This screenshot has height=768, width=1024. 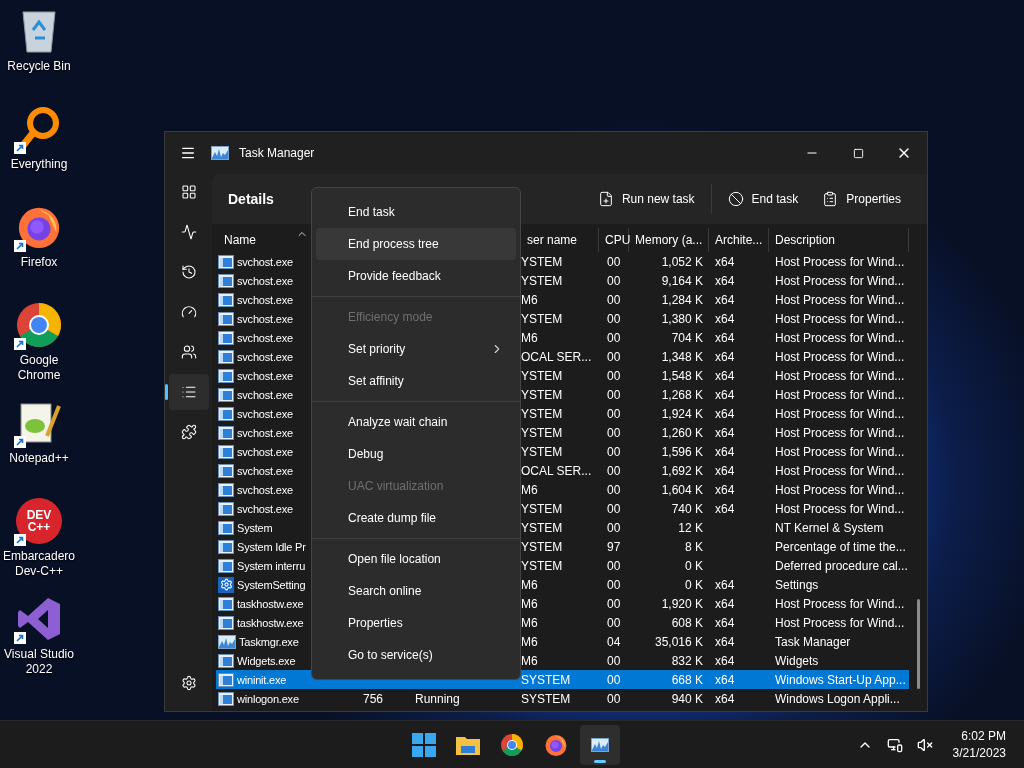 What do you see at coordinates (924, 744) in the screenshot?
I see `muted-speaker-icon` at bounding box center [924, 744].